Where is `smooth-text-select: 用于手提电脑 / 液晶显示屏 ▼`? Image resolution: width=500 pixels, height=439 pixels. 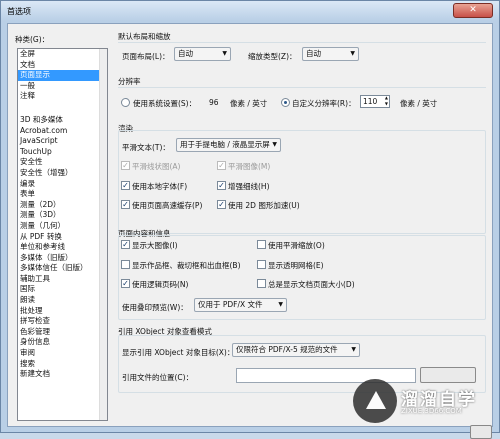
smooth-text-select: 用于手提电脑 / 液晶显示屏 ▼ is located at coordinates (228, 145).